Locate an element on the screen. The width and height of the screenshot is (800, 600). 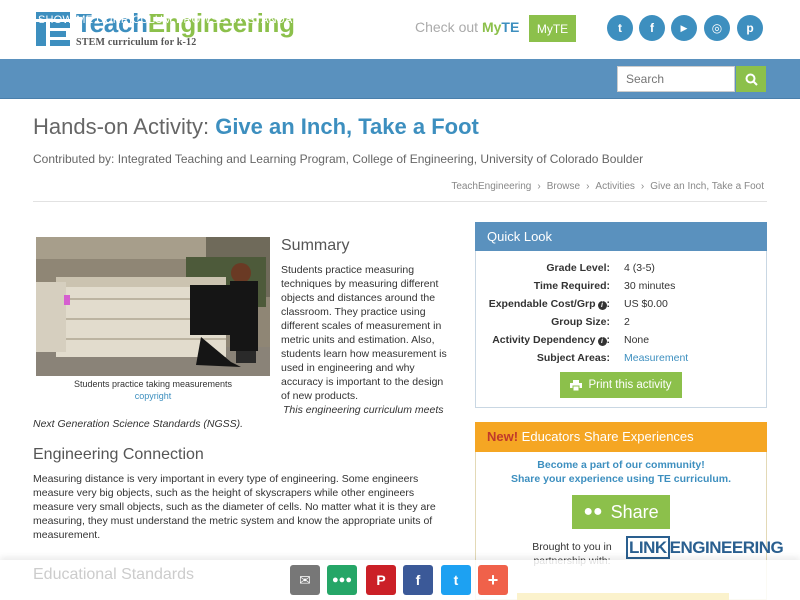
facebook-glyph: f is located at coordinates (652, 28).